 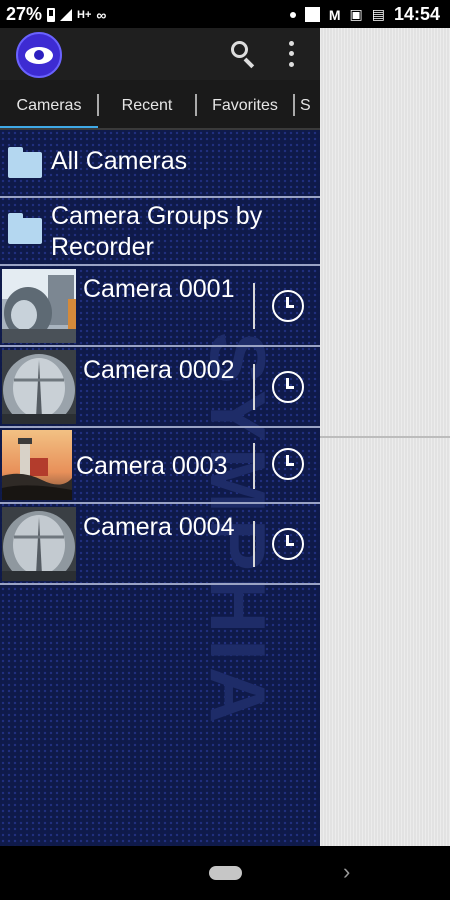 What do you see at coordinates (147, 104) in the screenshot?
I see `tab-recent: Recent` at bounding box center [147, 104].